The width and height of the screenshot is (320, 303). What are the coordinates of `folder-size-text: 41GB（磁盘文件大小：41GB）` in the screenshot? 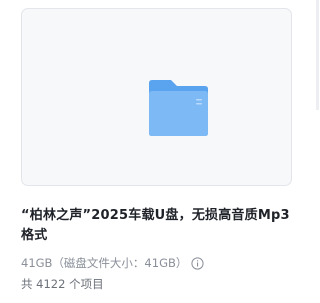 It's located at (104, 263).